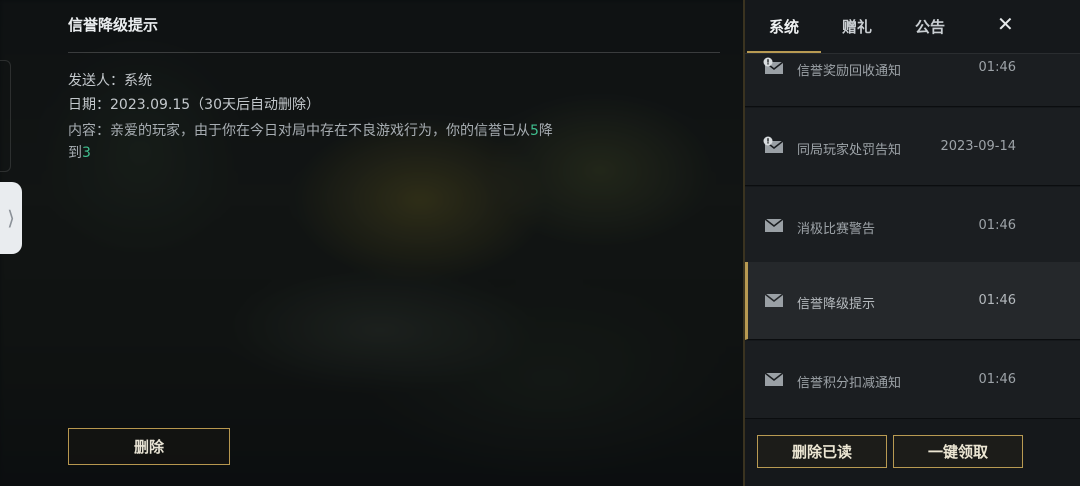 Image resolution: width=1080 pixels, height=486 pixels. I want to click on tab-system: 系统, so click(784, 26).